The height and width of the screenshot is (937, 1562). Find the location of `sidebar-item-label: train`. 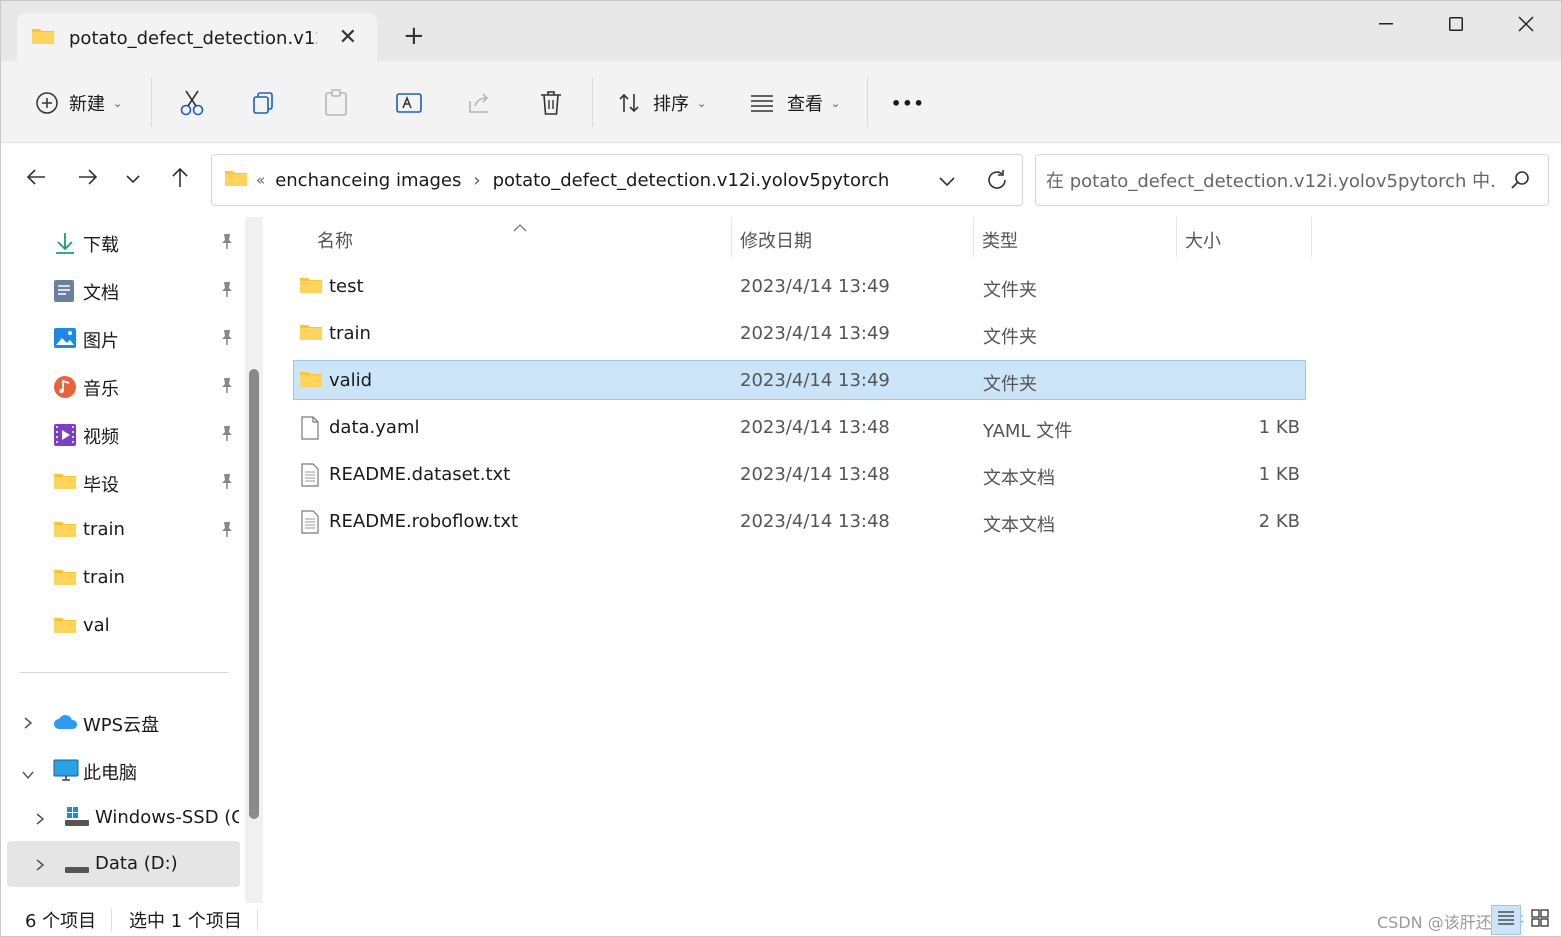

sidebar-item-label: train is located at coordinates (104, 577).